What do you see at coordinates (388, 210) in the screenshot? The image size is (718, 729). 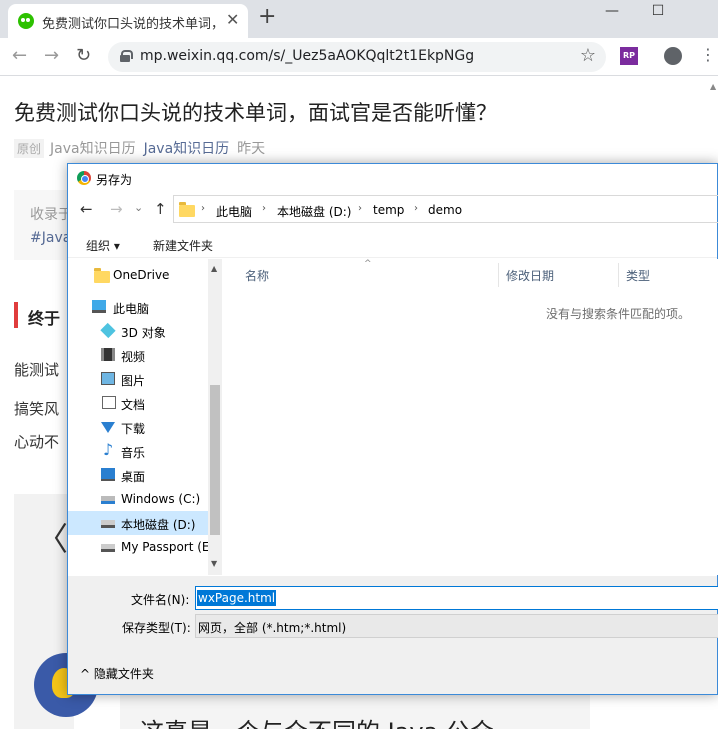 I see `breadcrumb-temp: temp` at bounding box center [388, 210].